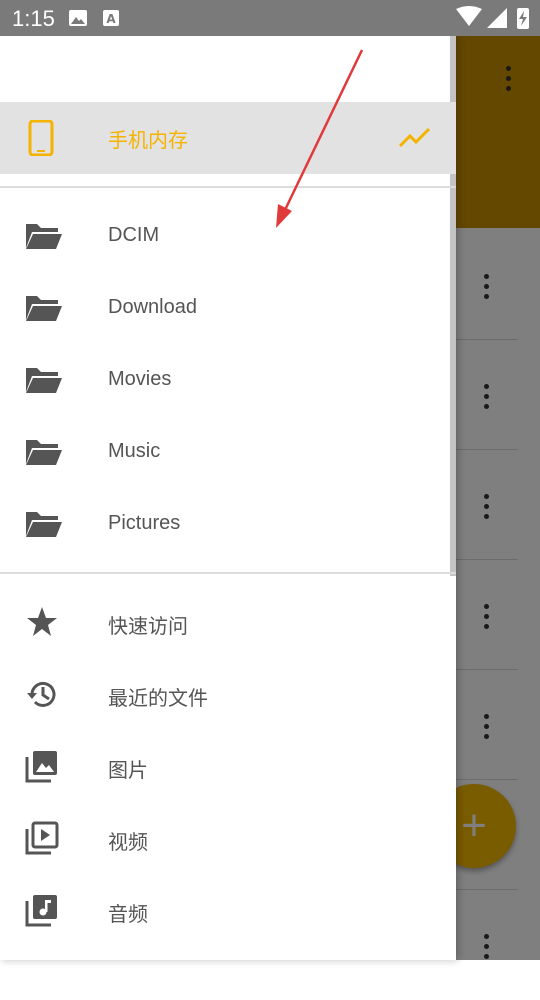  What do you see at coordinates (228, 452) in the screenshot?
I see `folder-item-music: Music` at bounding box center [228, 452].